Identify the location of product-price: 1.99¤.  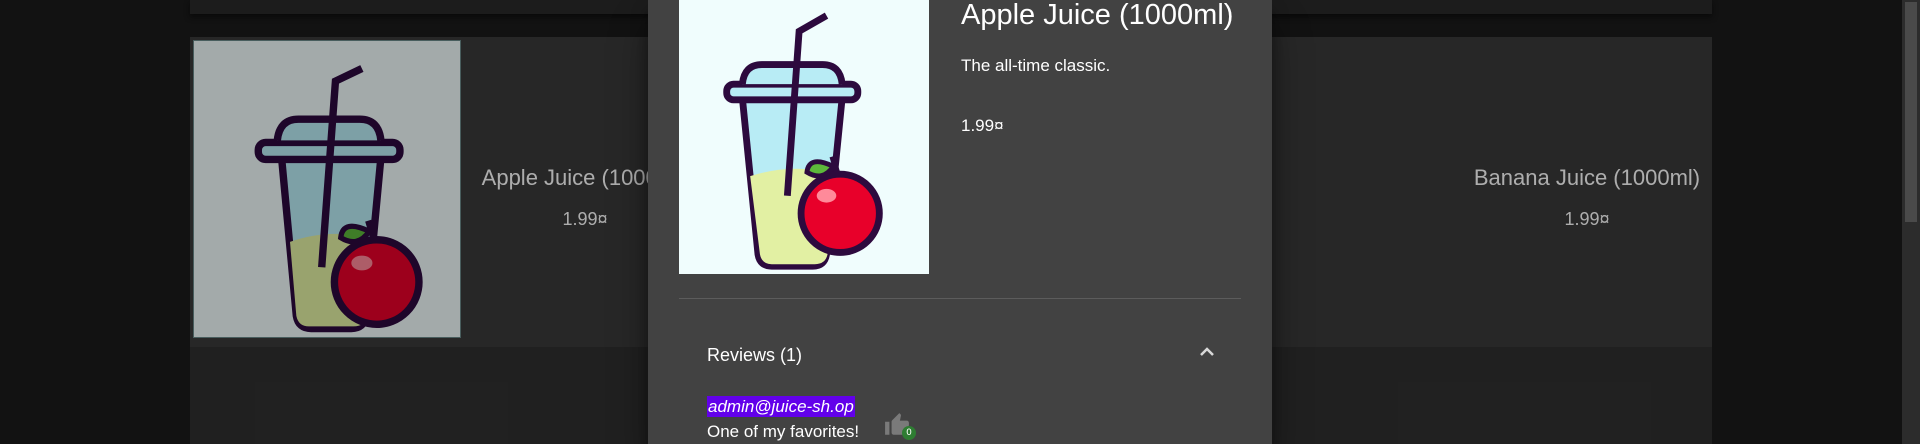
(982, 125).